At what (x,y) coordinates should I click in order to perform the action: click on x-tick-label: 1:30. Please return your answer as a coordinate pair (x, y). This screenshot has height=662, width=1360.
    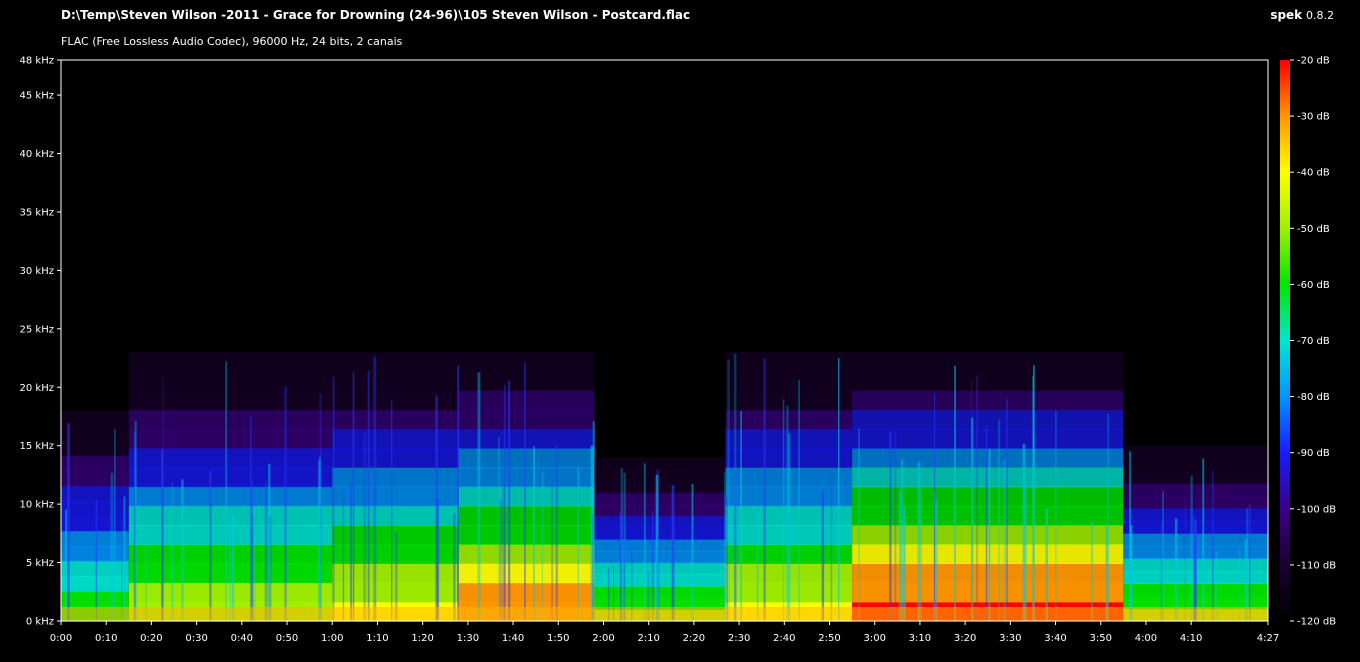
    Looking at the image, I should click on (468, 638).